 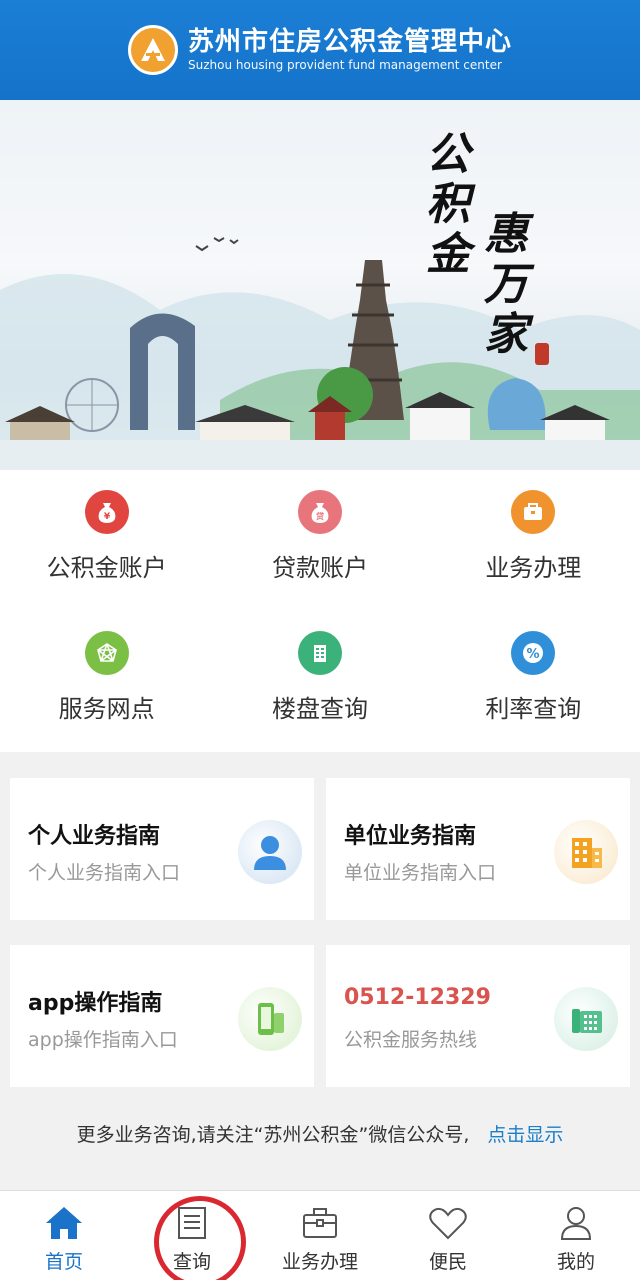 I want to click on loan-bag-icon: 贷, so click(x=319, y=512).